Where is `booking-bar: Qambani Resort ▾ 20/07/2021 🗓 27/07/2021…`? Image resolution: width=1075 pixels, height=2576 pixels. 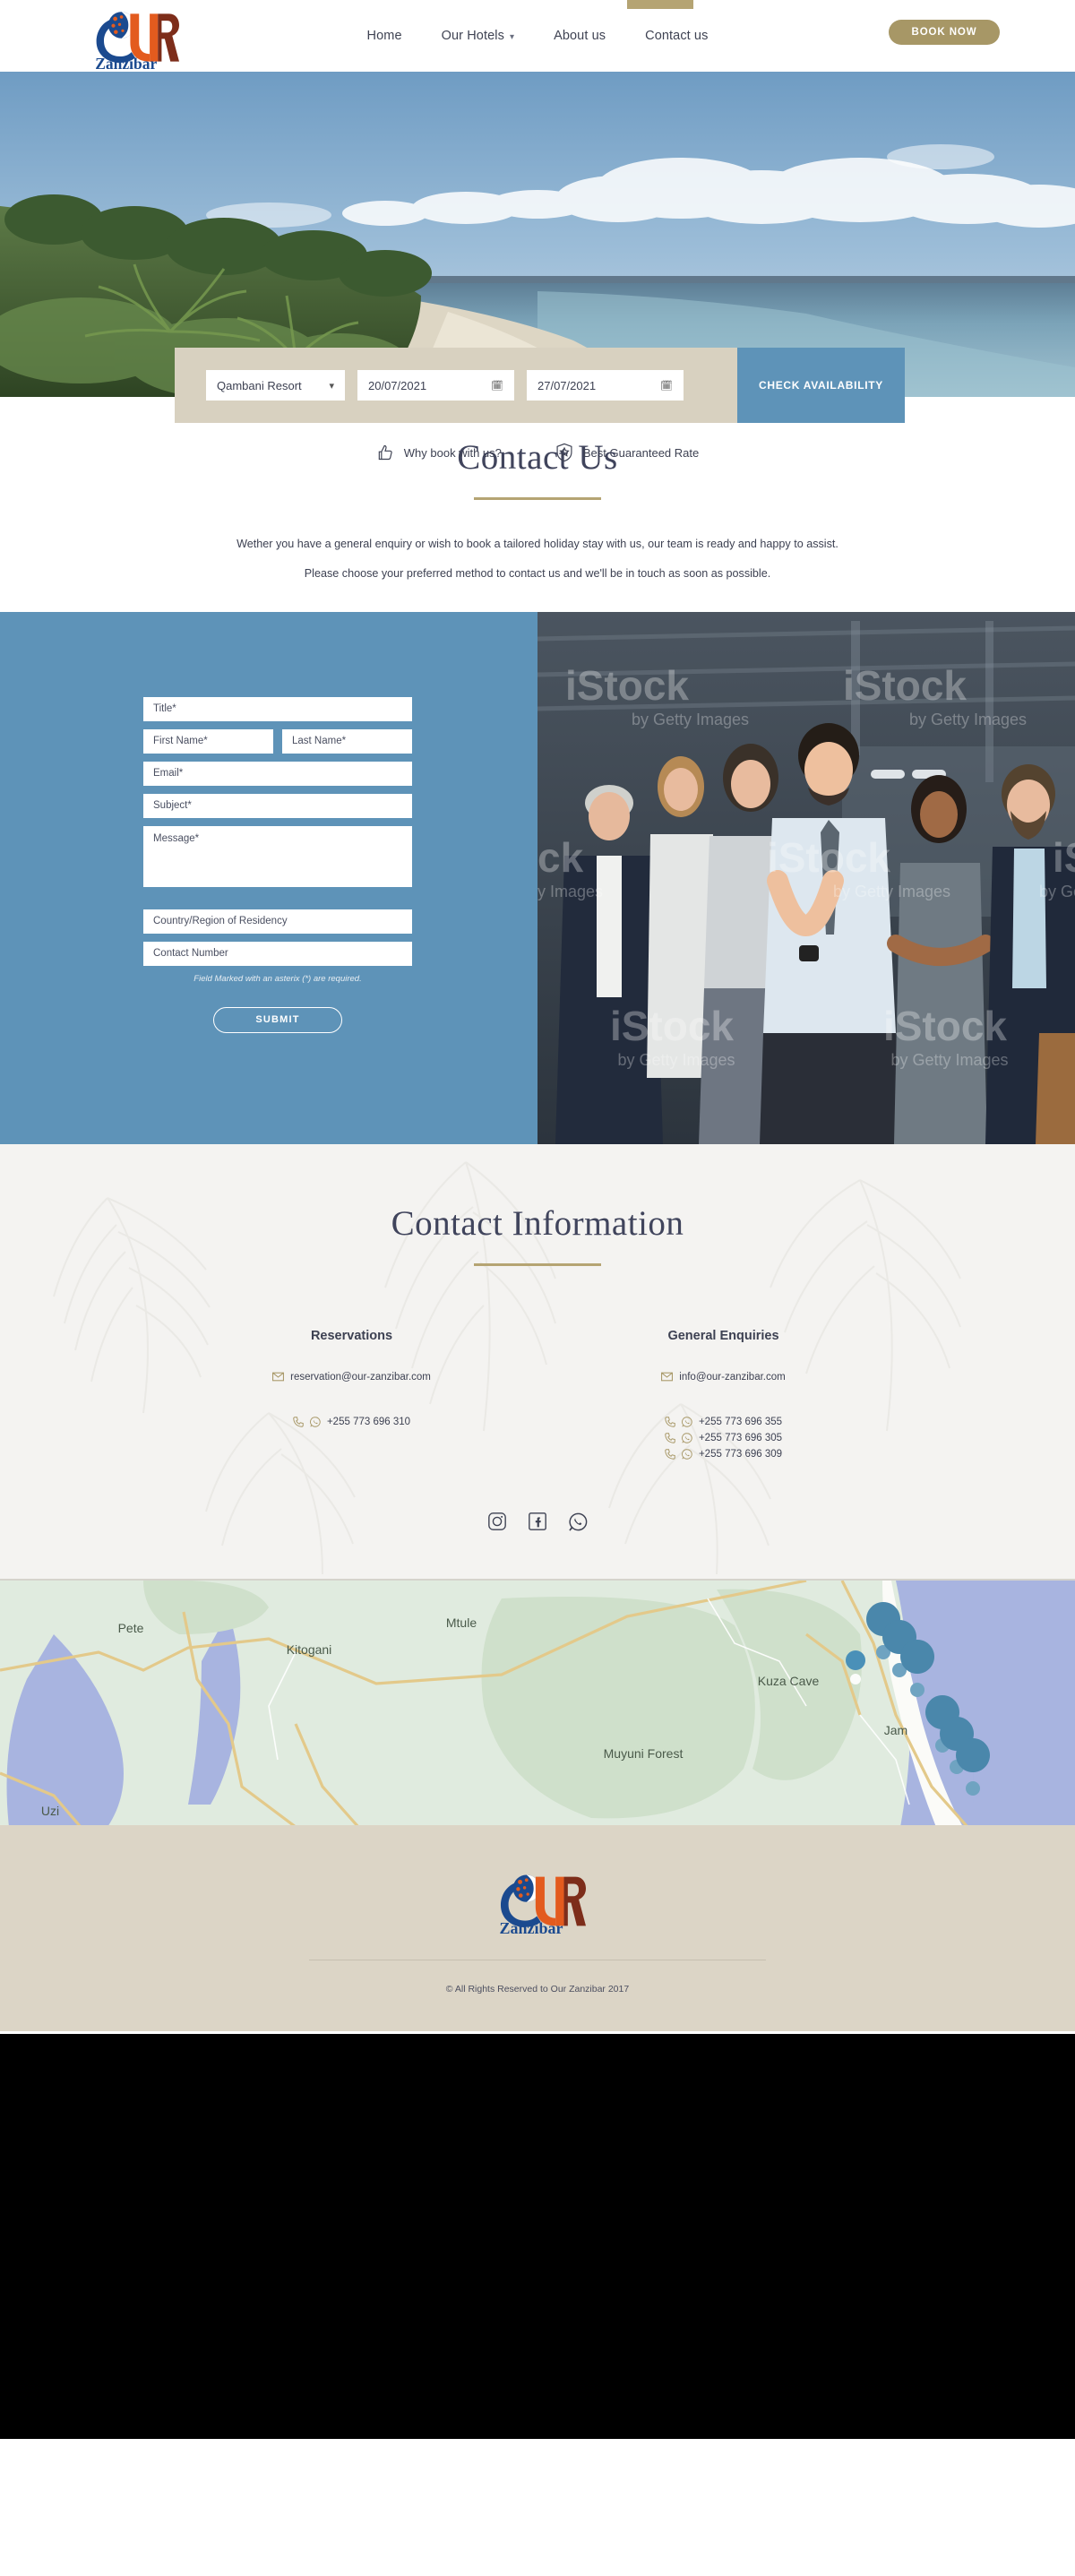
booking-bar: Qambani Resort ▾ 20/07/2021 🗓 27/07/2021… is located at coordinates (540, 385).